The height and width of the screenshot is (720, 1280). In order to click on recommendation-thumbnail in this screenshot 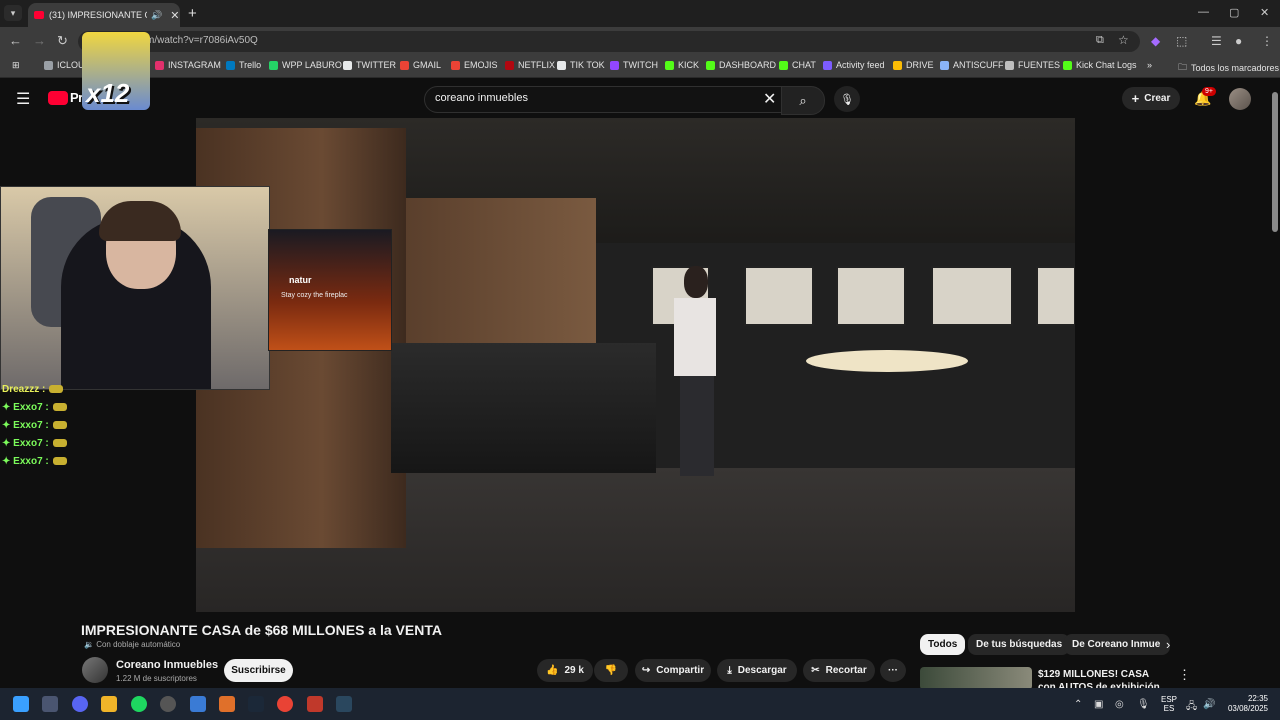, I will do `click(976, 678)`.